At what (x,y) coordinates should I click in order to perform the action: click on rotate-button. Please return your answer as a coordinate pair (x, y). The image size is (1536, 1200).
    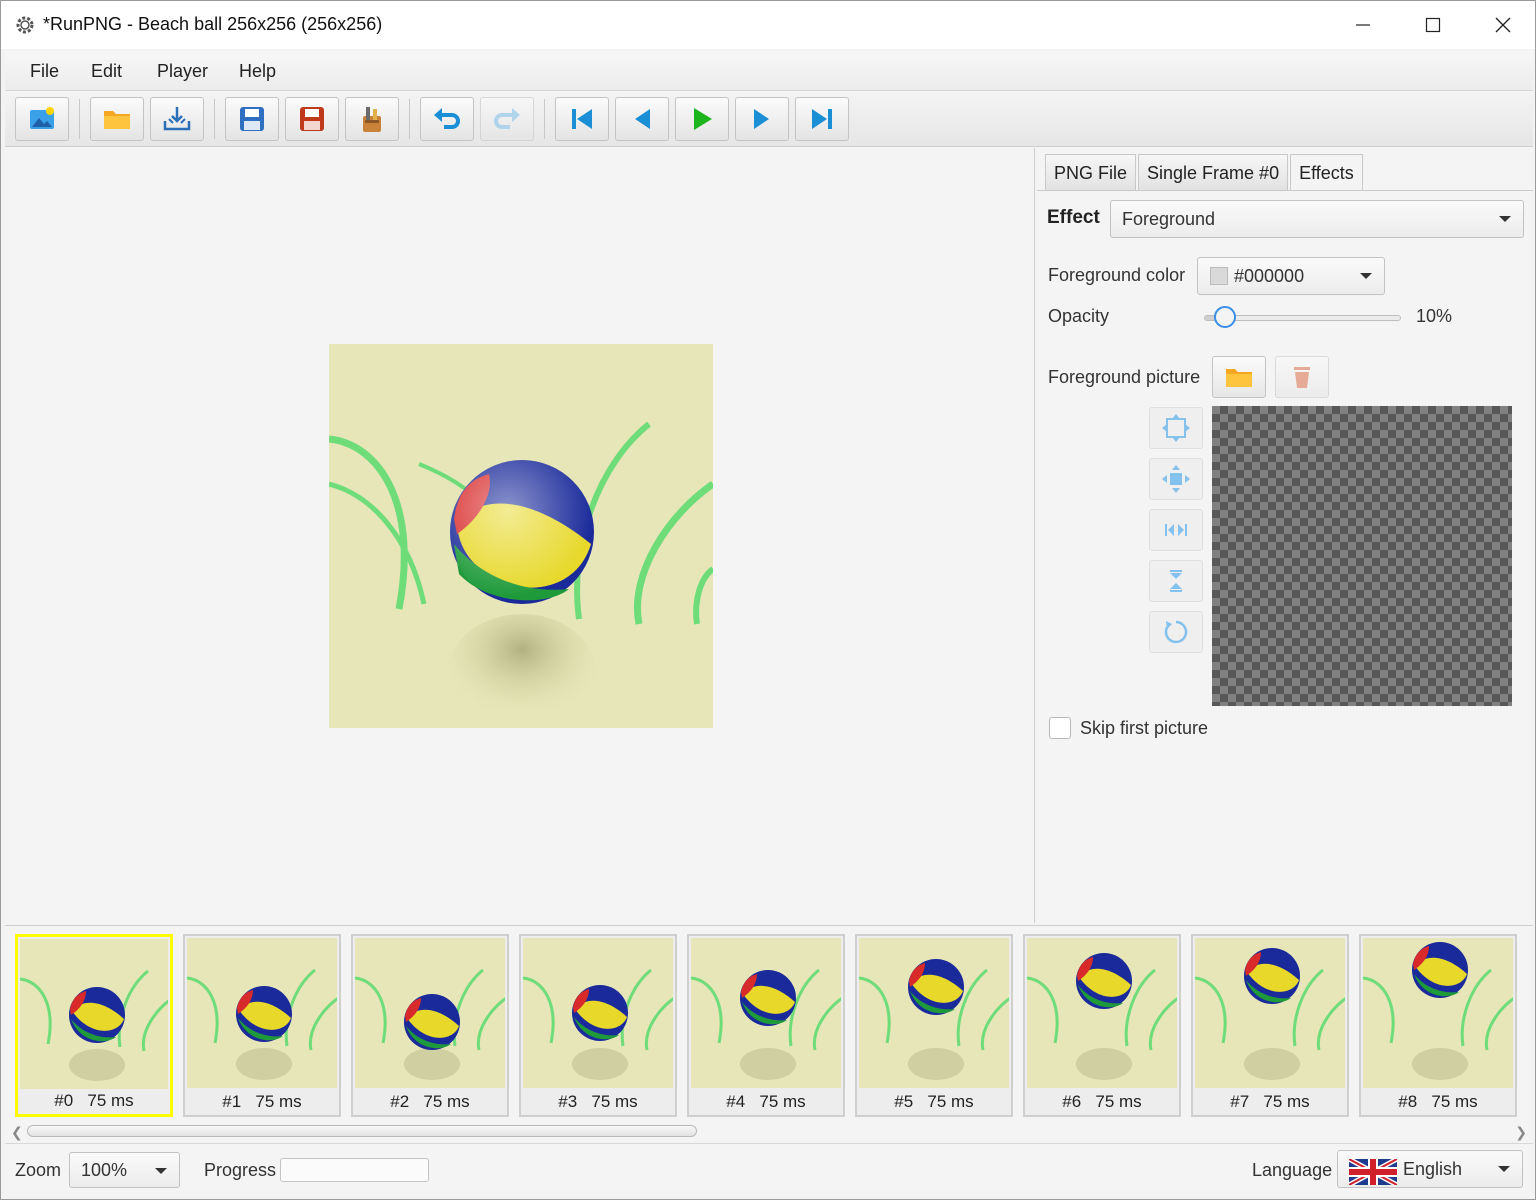
    Looking at the image, I should click on (1176, 632).